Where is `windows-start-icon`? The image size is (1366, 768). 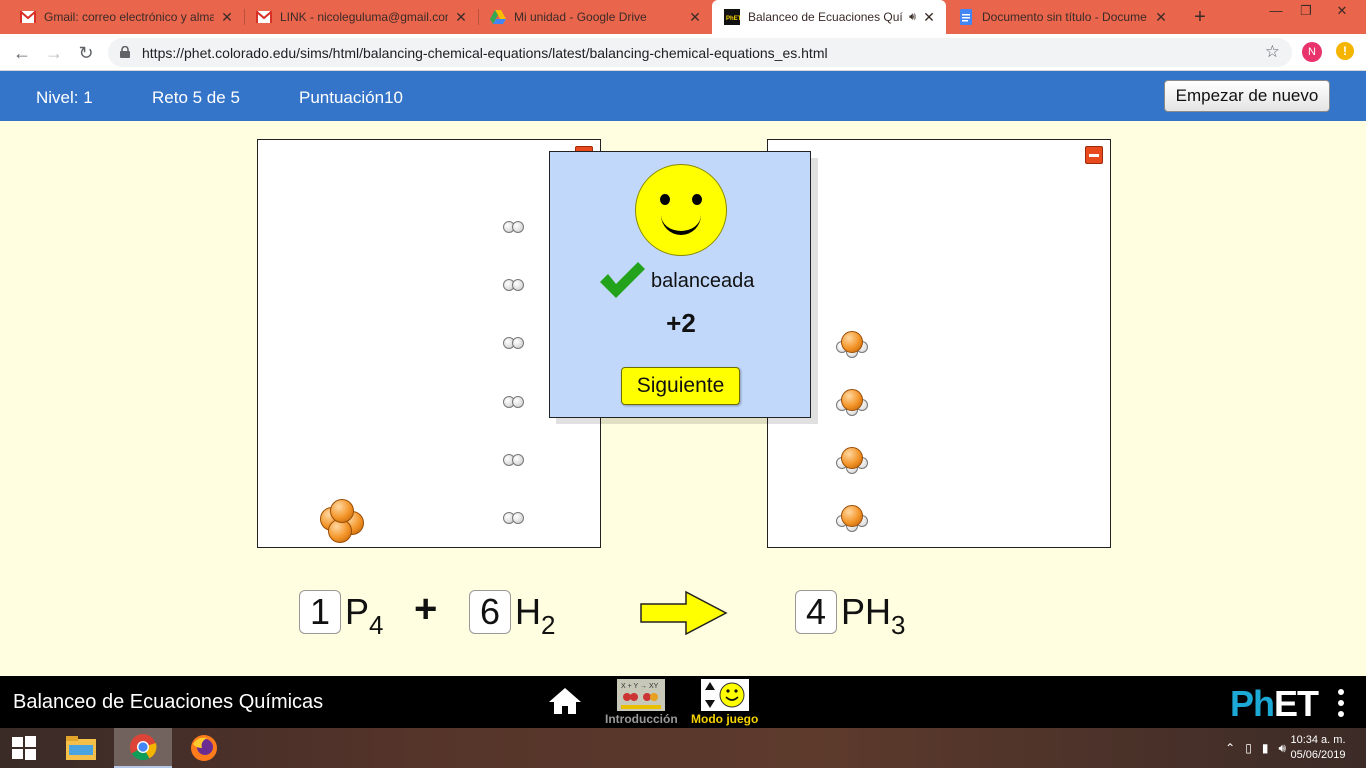
windows-start-icon is located at coordinates (24, 748).